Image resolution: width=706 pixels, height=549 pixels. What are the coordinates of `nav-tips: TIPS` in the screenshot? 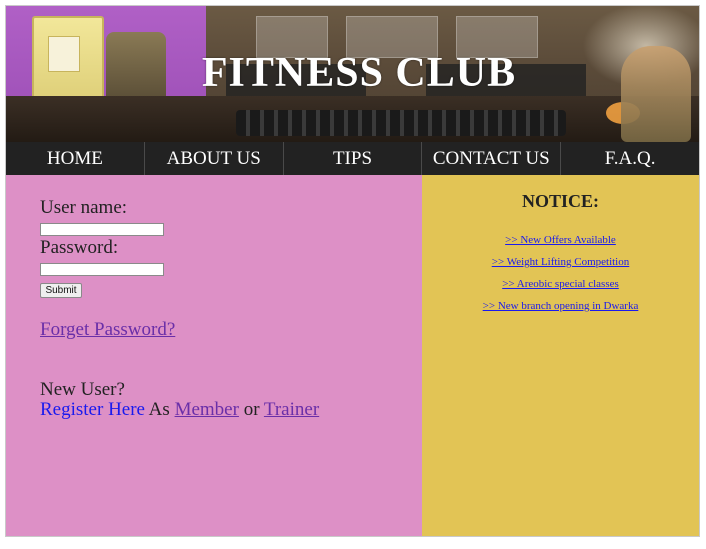 It's located at (352, 158).